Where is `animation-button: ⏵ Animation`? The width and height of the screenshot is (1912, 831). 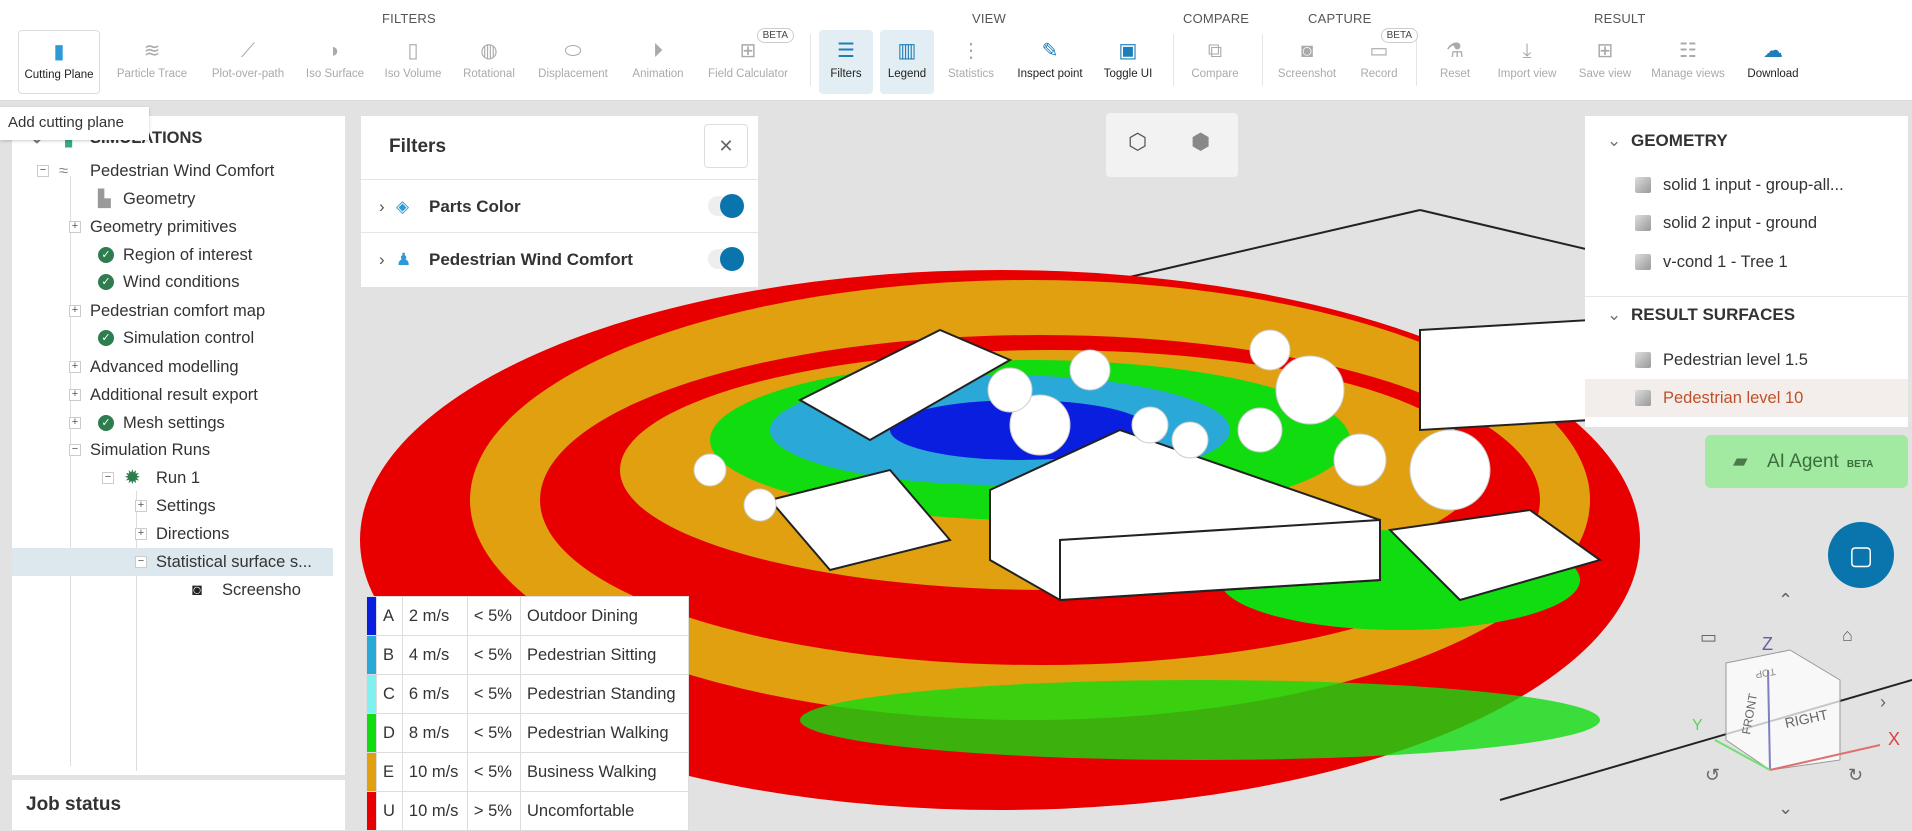
animation-button: ⏵ Animation is located at coordinates (658, 62).